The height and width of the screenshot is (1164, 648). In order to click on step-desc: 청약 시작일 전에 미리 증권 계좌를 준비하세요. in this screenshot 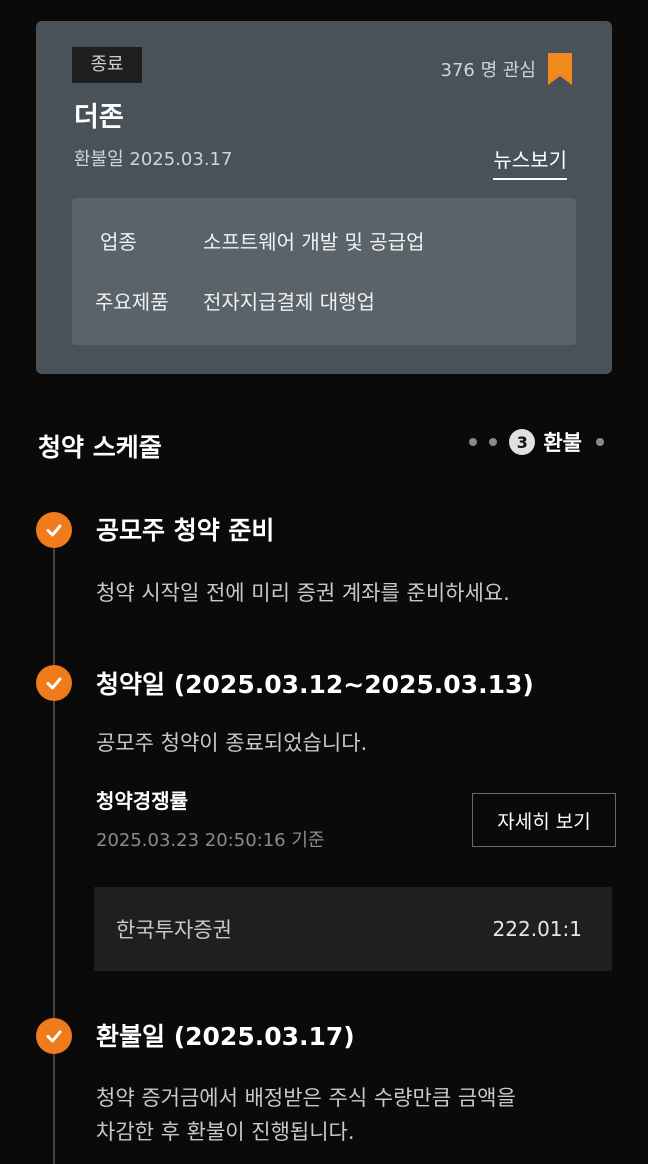, I will do `click(303, 593)`.